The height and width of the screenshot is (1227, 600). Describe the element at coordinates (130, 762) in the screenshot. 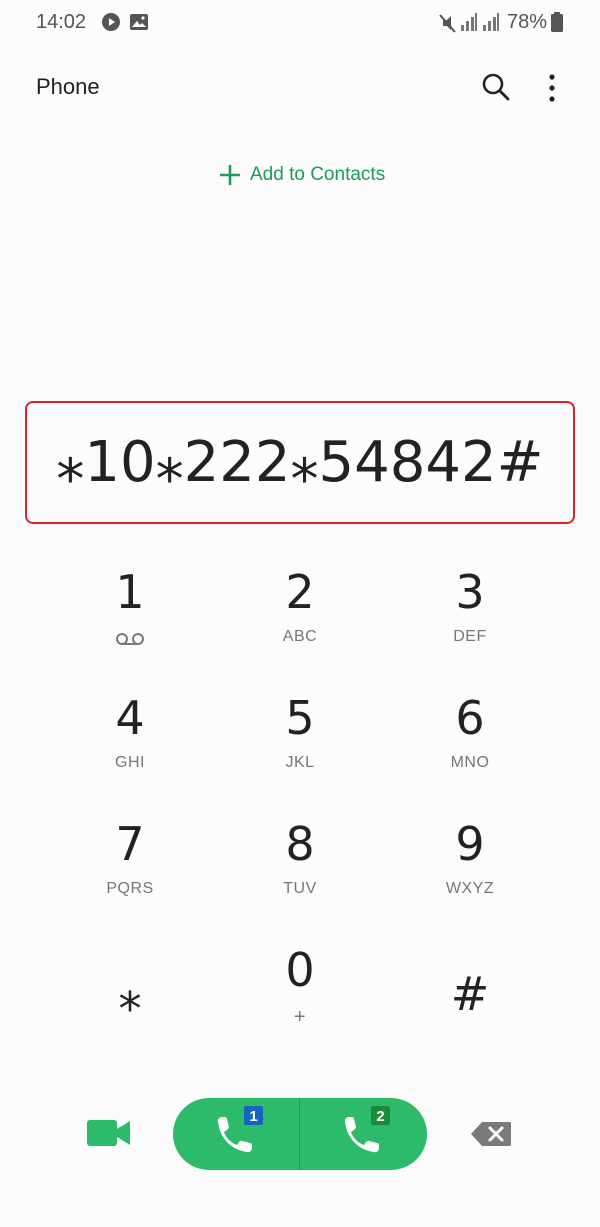

I see `key-letters: GHI` at that location.